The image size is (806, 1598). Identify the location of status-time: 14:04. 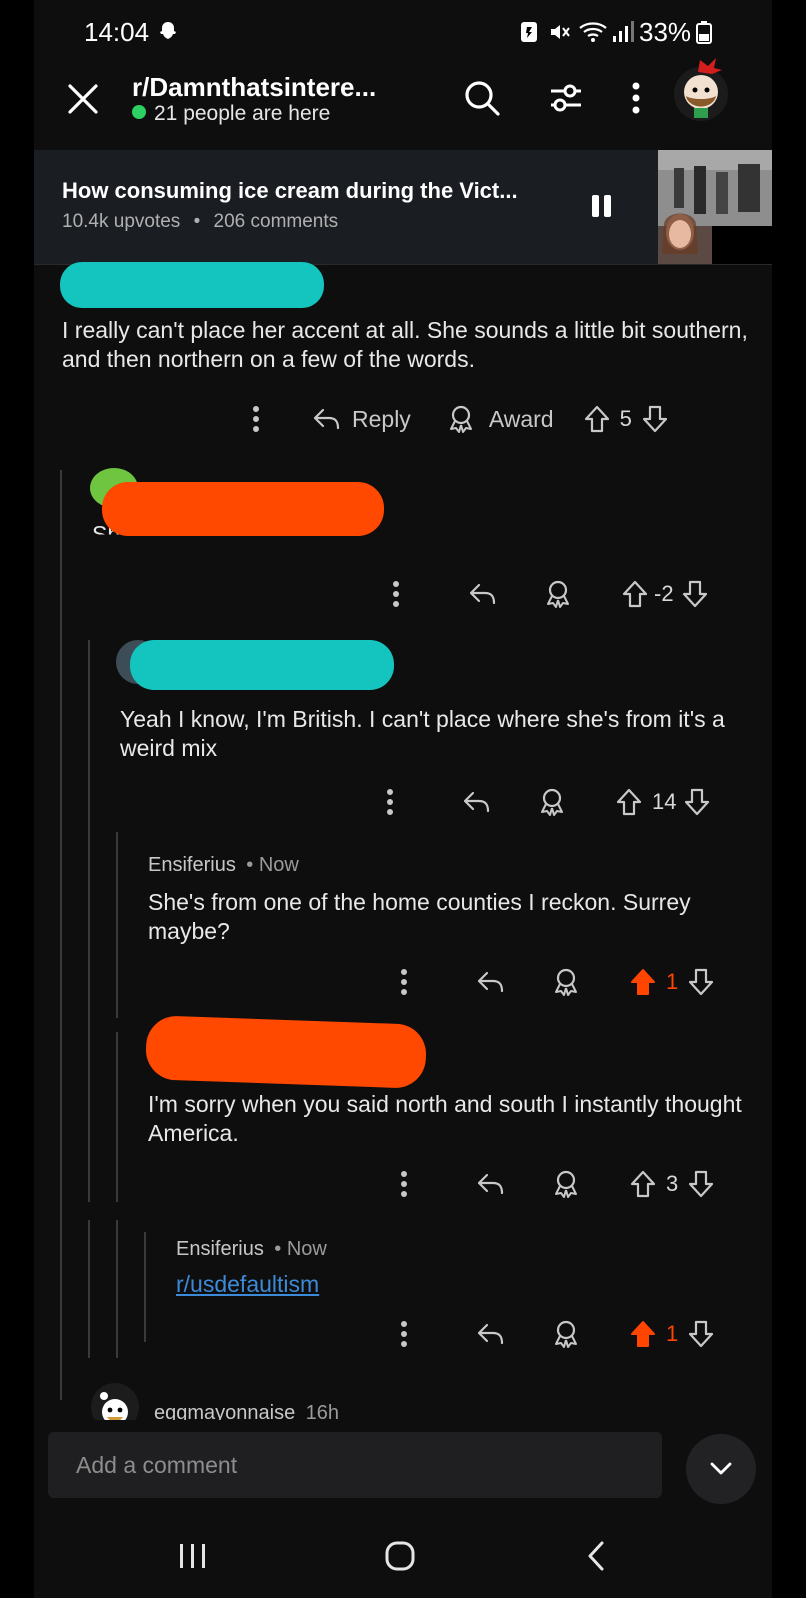
(117, 32).